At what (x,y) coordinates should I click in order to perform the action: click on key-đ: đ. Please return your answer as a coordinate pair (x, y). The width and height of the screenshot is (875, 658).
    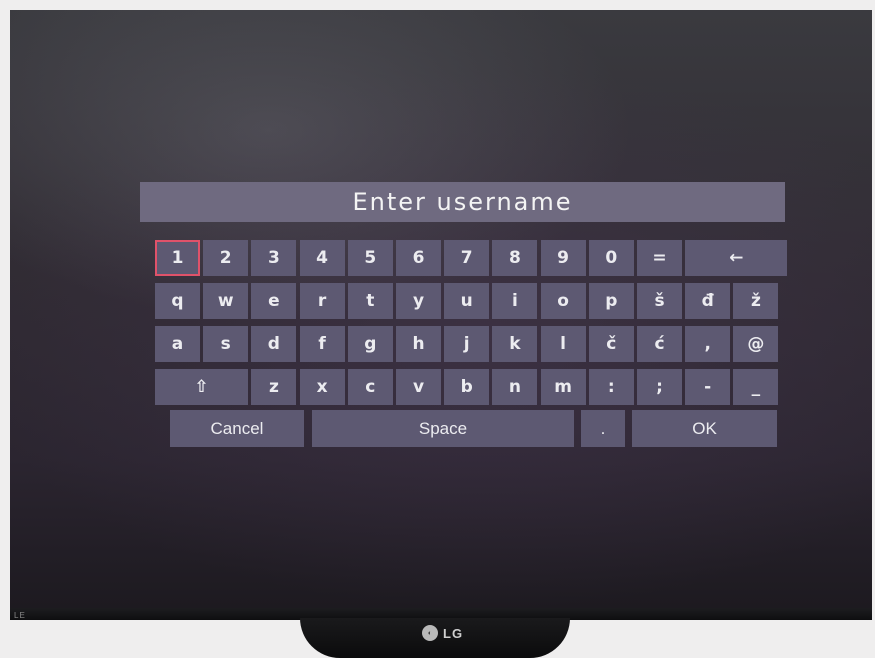
    Looking at the image, I should click on (708, 301).